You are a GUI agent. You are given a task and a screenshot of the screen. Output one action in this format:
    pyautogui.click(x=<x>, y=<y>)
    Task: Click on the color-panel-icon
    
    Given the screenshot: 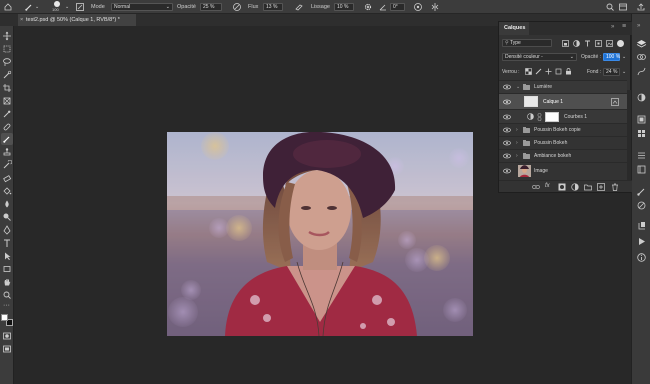 What is the action you would take?
    pyautogui.click(x=641, y=119)
    